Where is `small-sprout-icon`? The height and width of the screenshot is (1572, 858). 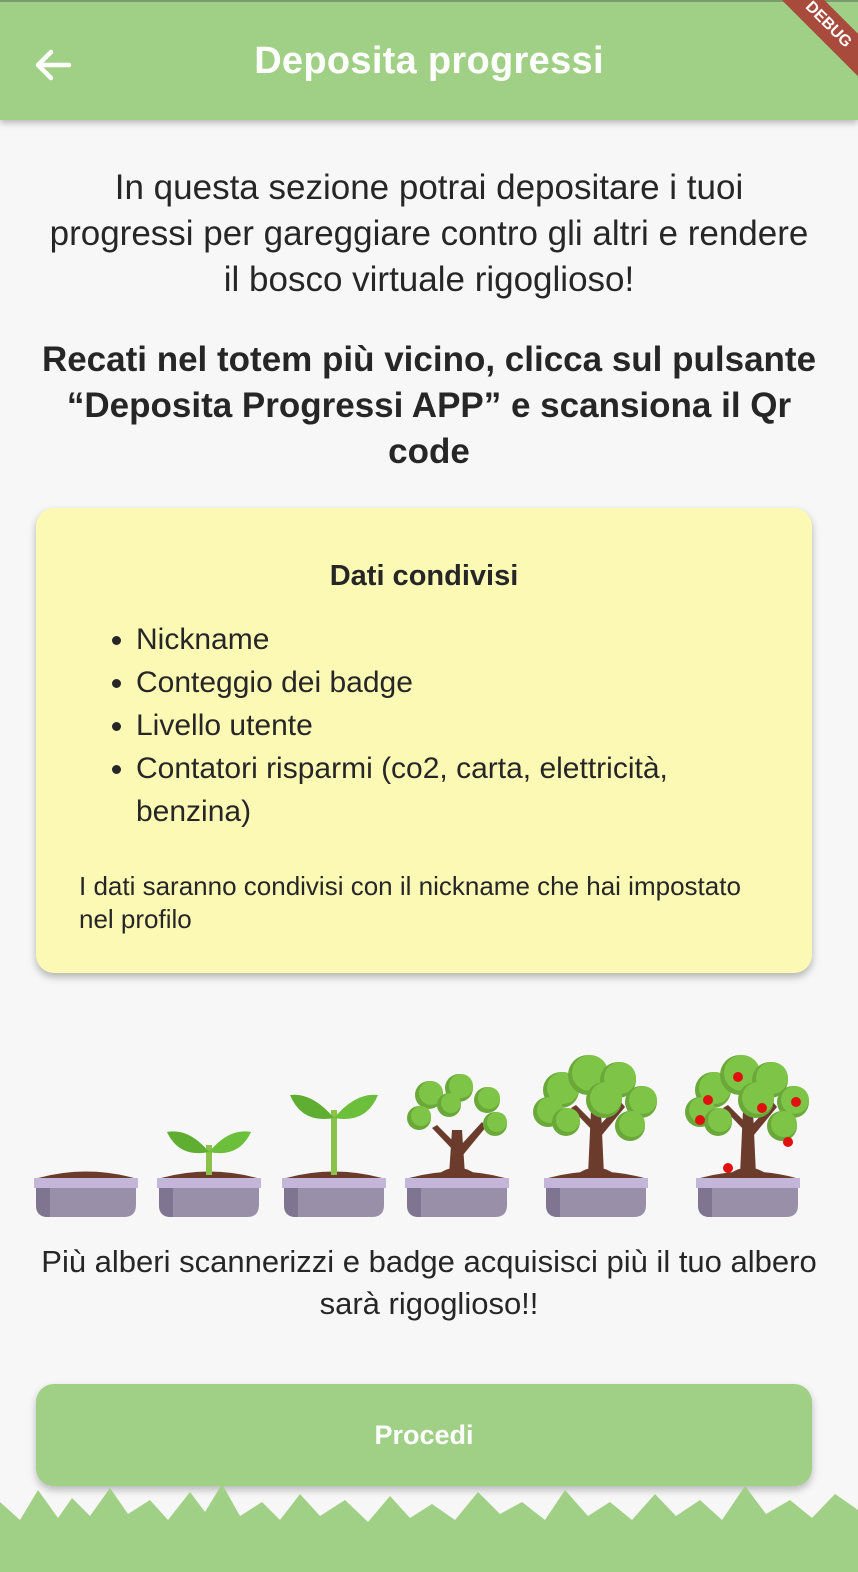
small-sprout-icon is located at coordinates (209, 1174).